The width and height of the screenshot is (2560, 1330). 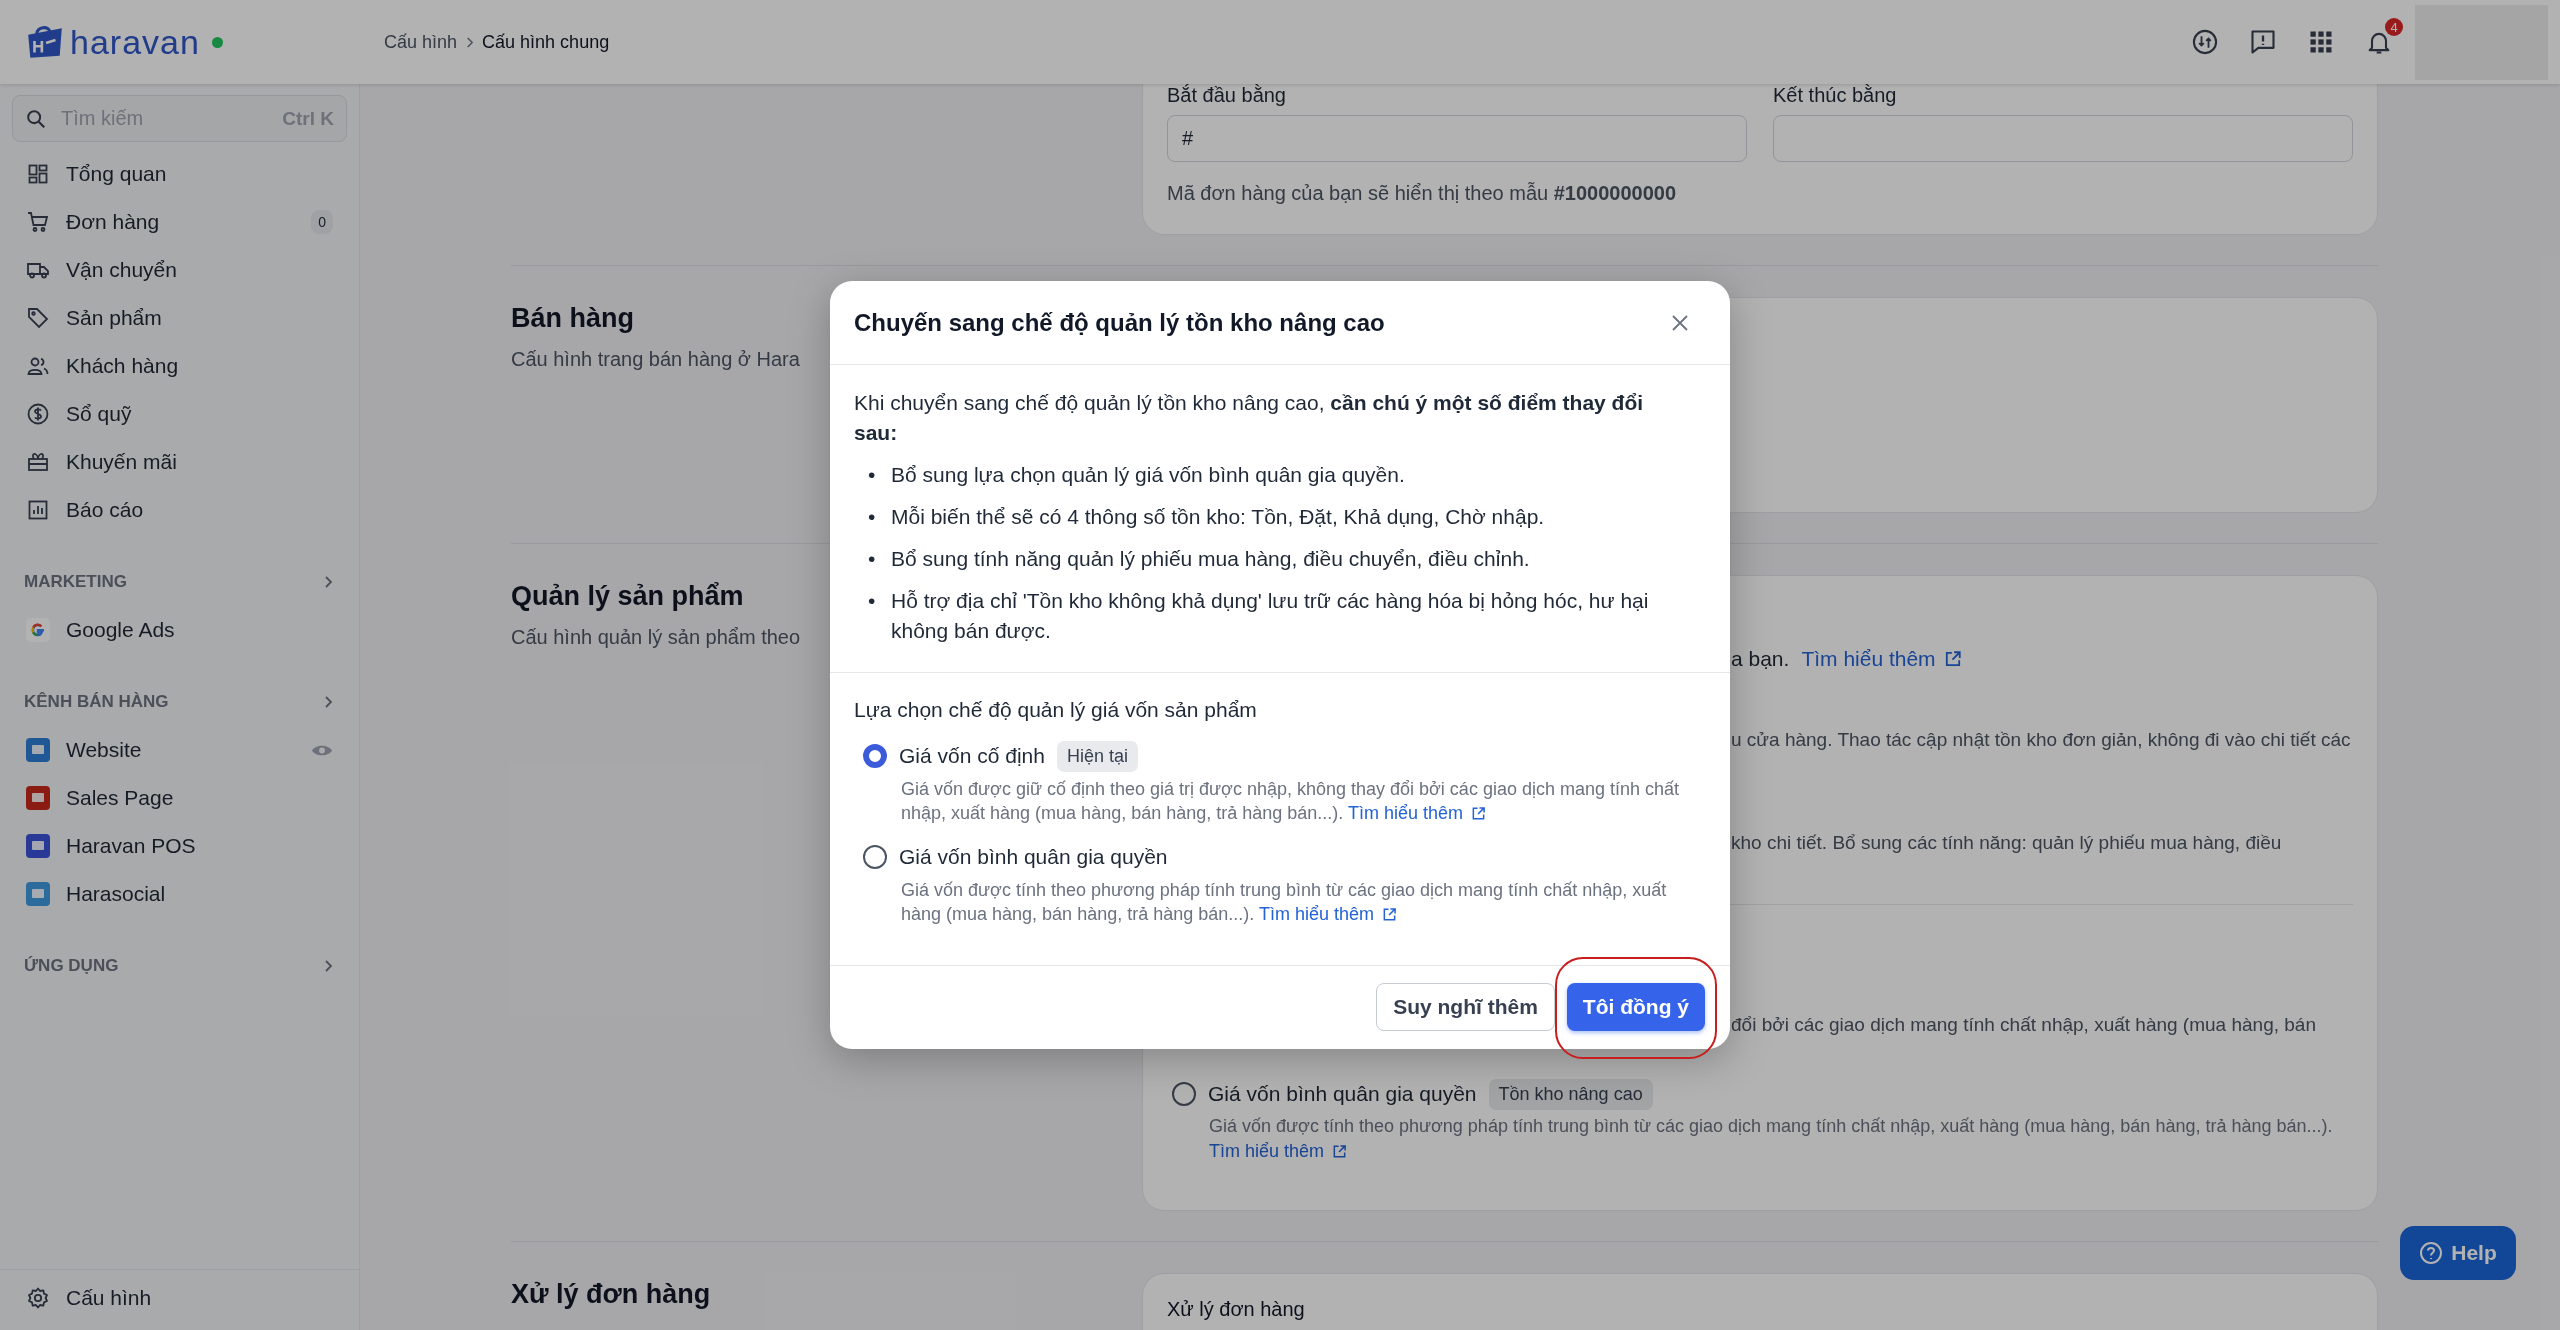 I want to click on dashboard-icon, so click(x=38, y=174).